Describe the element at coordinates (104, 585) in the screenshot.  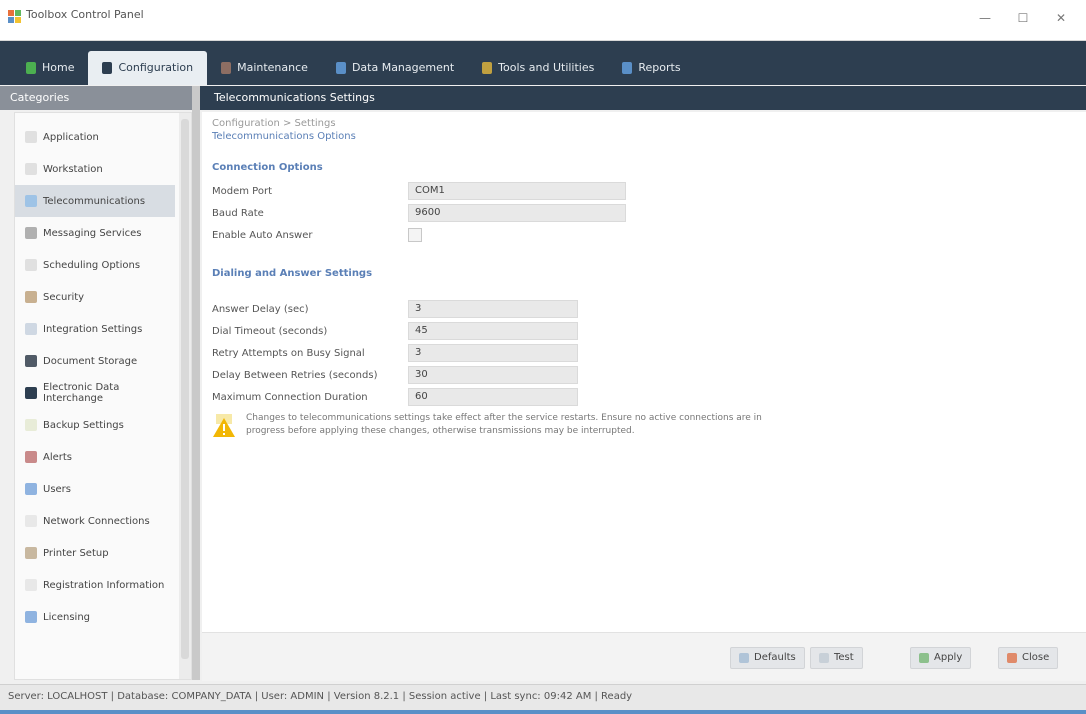
I see `sidebar-item-label: Registration Information` at that location.